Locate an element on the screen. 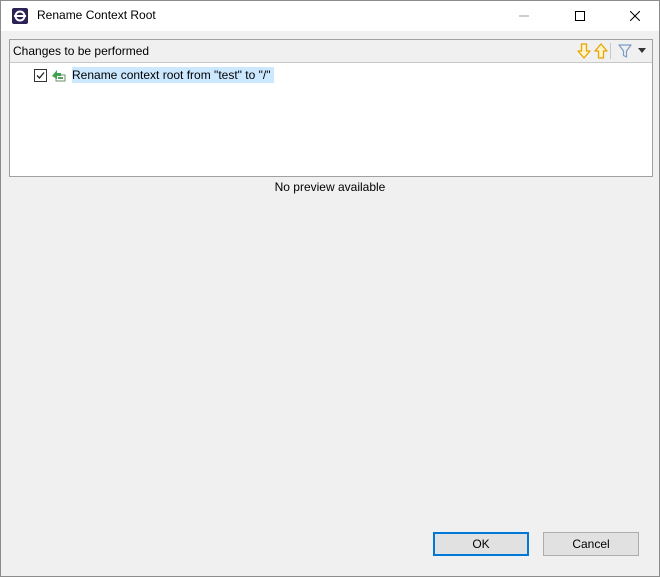 The width and height of the screenshot is (660, 577). ok-button: OK is located at coordinates (481, 544).